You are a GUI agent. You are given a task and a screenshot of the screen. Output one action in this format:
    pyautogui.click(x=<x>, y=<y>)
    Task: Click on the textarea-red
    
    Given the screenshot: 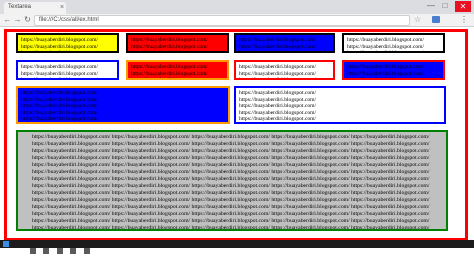 What is the action you would take?
    pyautogui.click(x=177, y=43)
    